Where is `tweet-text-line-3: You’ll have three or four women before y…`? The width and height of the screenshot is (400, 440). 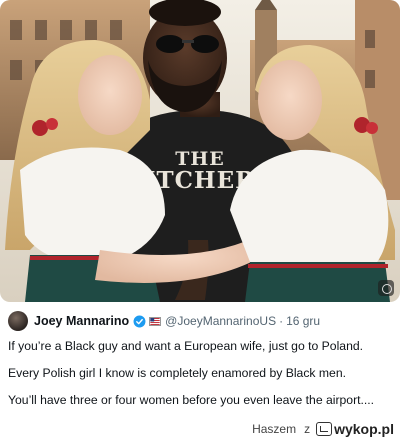
tweet-text-line-3: You’ll have three or four women before y… is located at coordinates (191, 400).